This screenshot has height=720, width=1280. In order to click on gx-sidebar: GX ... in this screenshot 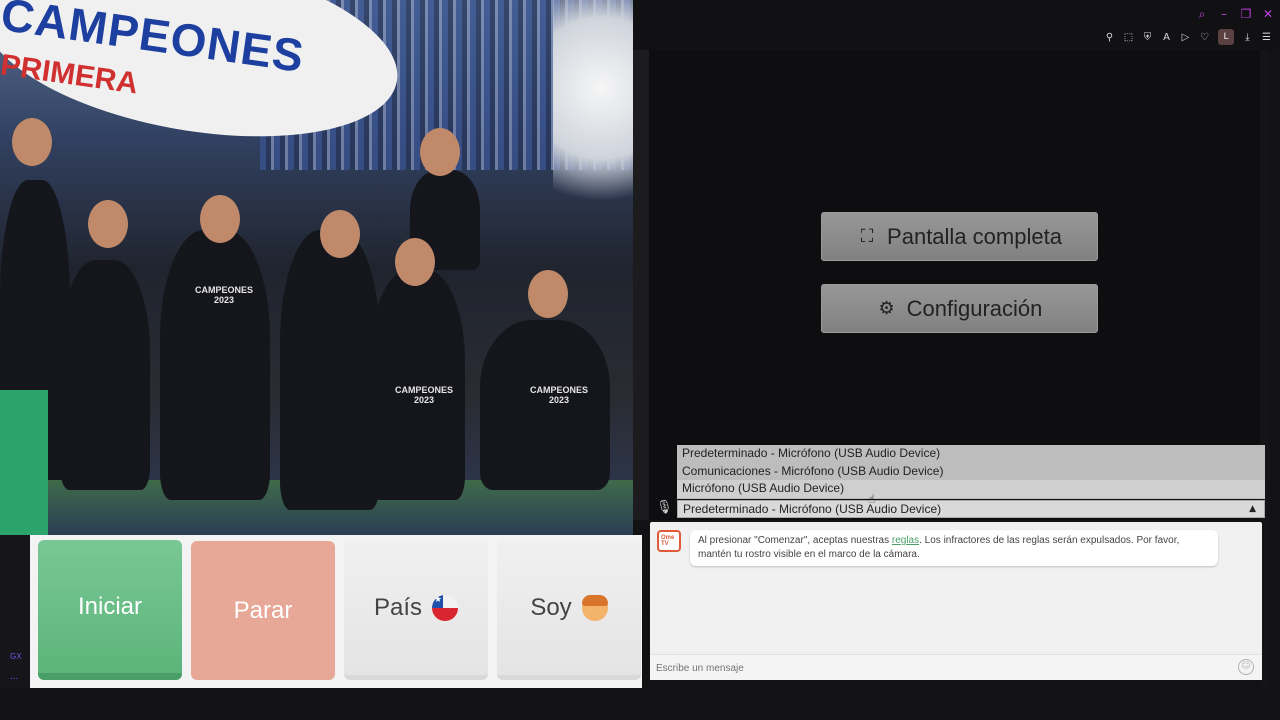, I will do `click(15, 612)`.